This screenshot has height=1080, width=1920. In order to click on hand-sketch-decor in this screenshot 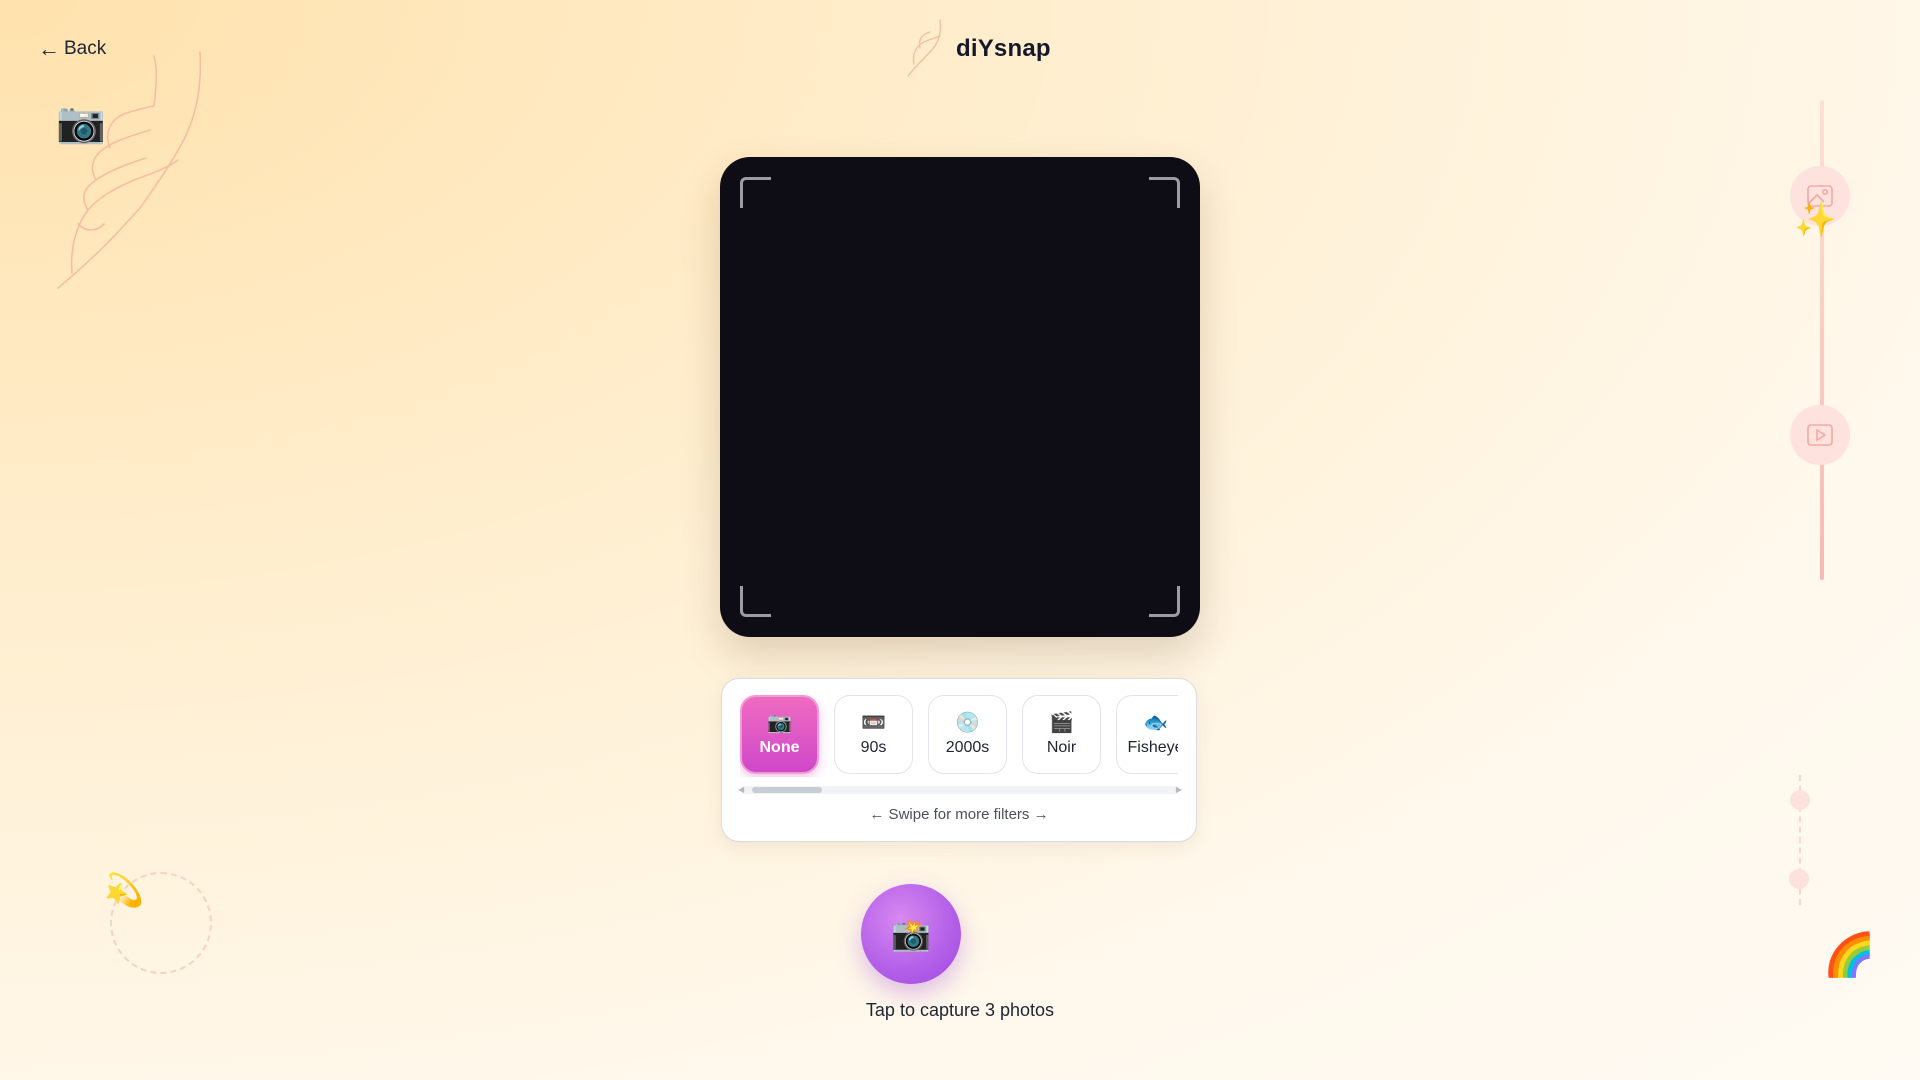, I will do `click(129, 170)`.